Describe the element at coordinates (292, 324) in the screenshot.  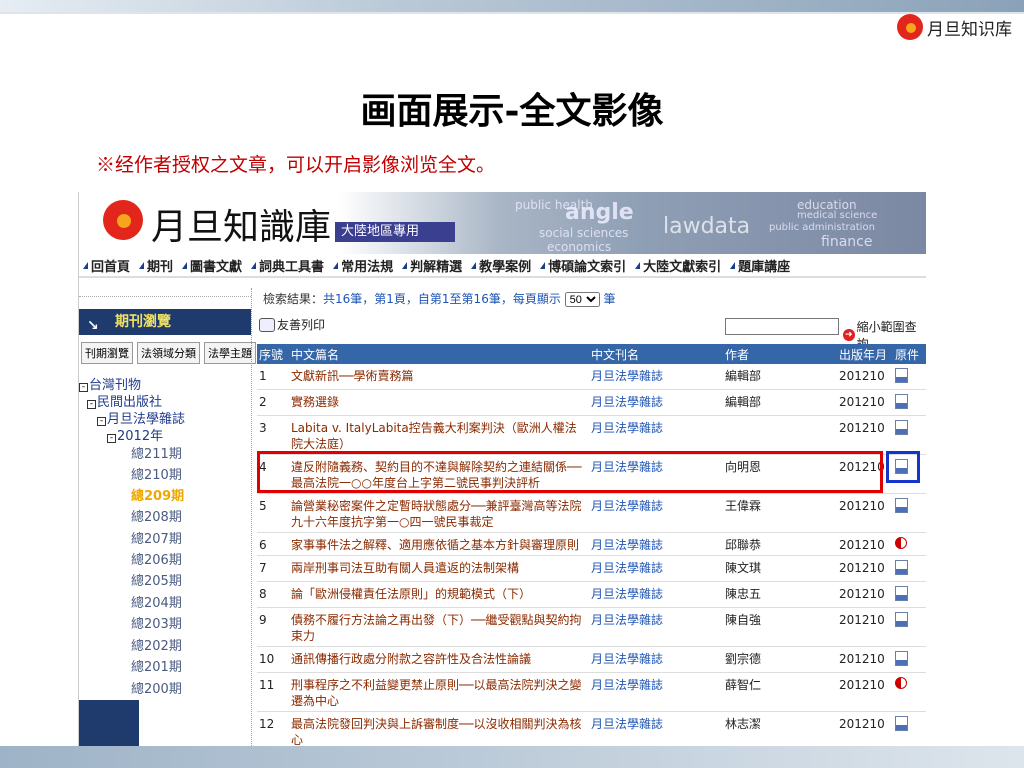
I see `print-button: 友善列印` at that location.